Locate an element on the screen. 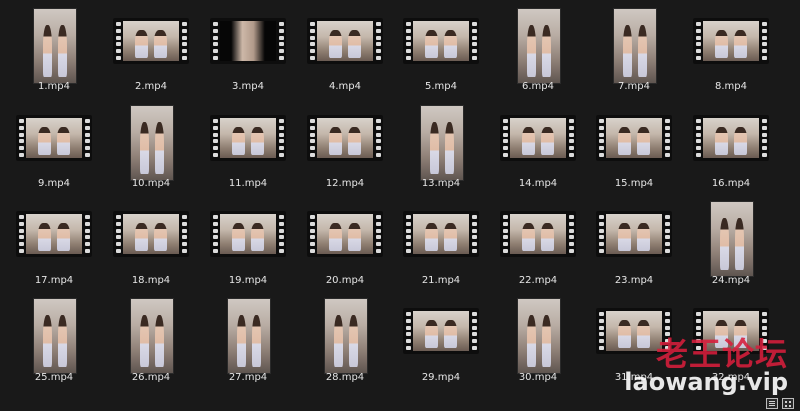 The height and width of the screenshot is (411, 800). details-view-icon is located at coordinates (772, 403).